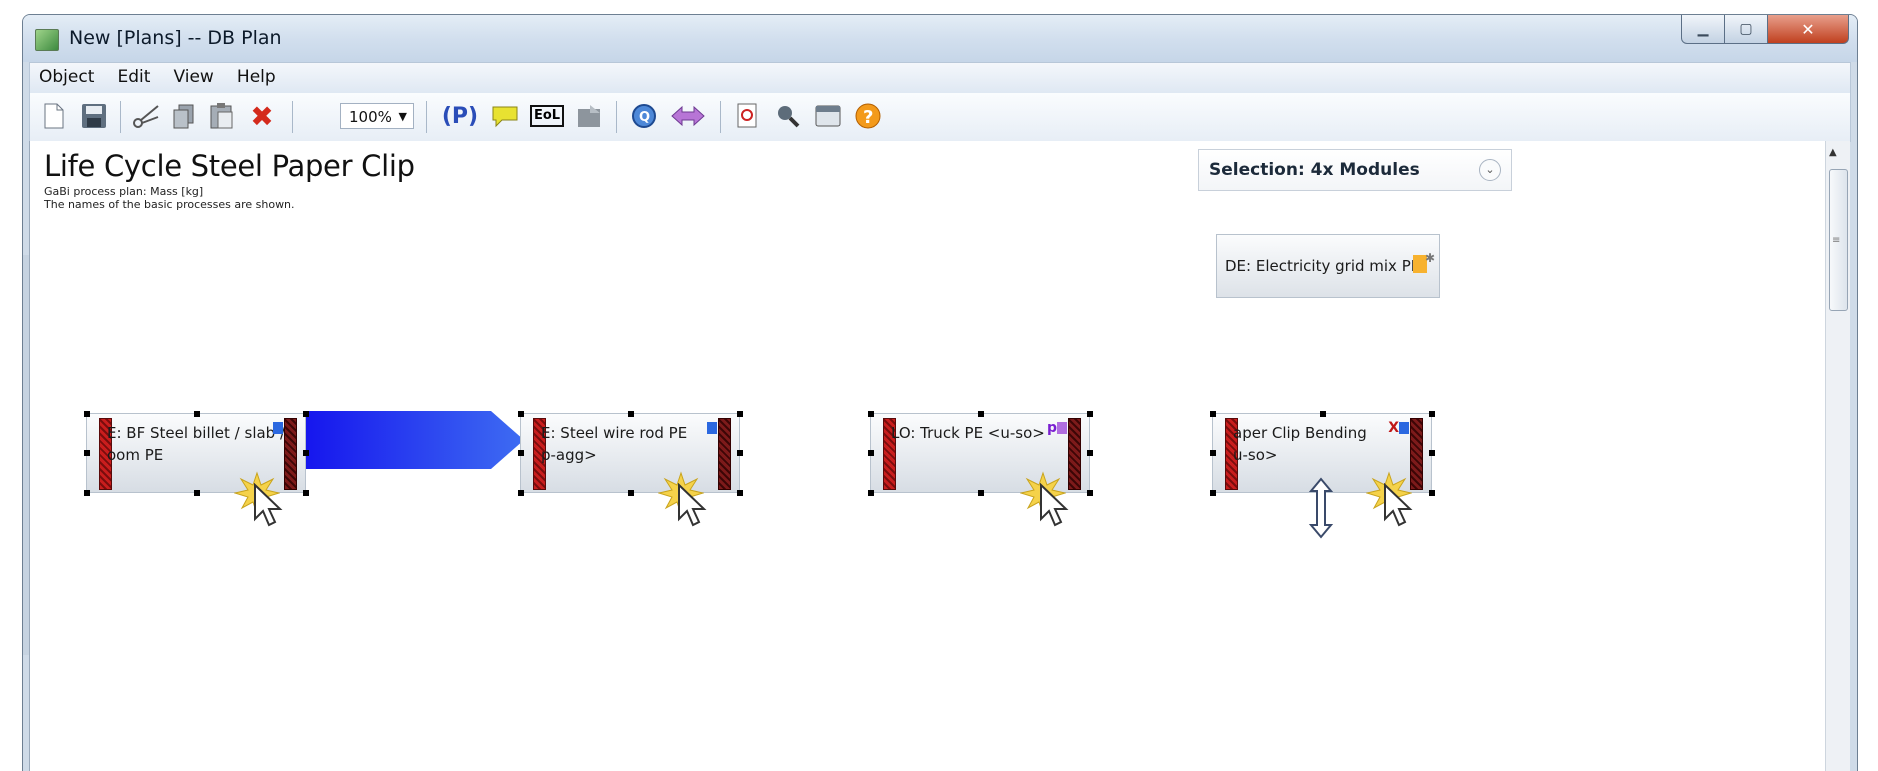 This screenshot has height=771, width=1878. What do you see at coordinates (1314, 170) in the screenshot?
I see `selection-label: Selection: 4x Modules` at bounding box center [1314, 170].